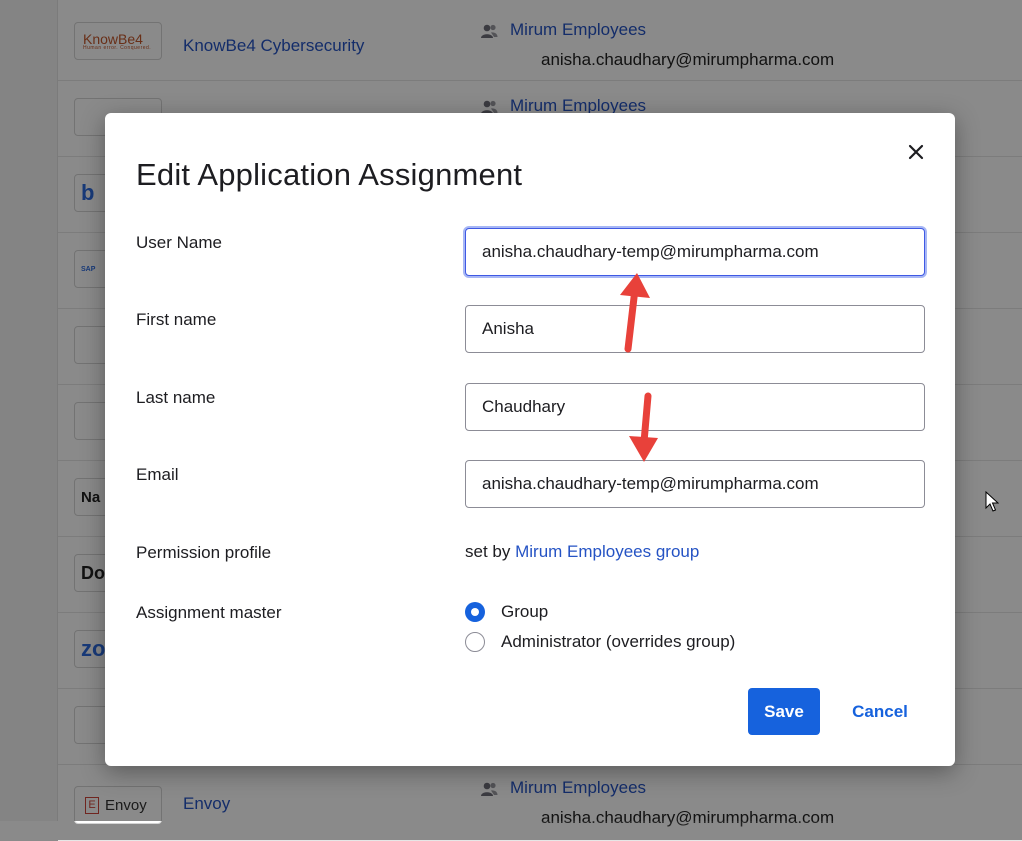  I want to click on first-name-label: First name, so click(176, 319).